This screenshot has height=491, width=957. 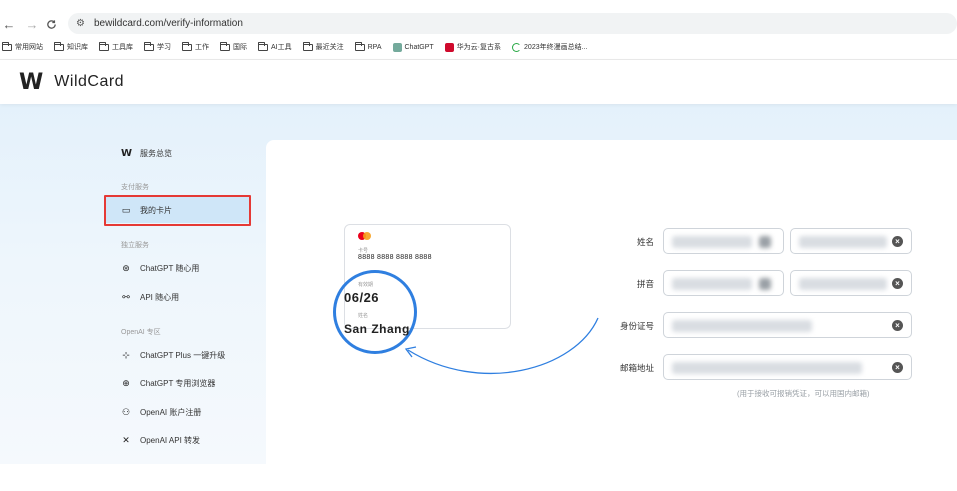 I want to click on bookmark-item: 学习, so click(x=157, y=46).